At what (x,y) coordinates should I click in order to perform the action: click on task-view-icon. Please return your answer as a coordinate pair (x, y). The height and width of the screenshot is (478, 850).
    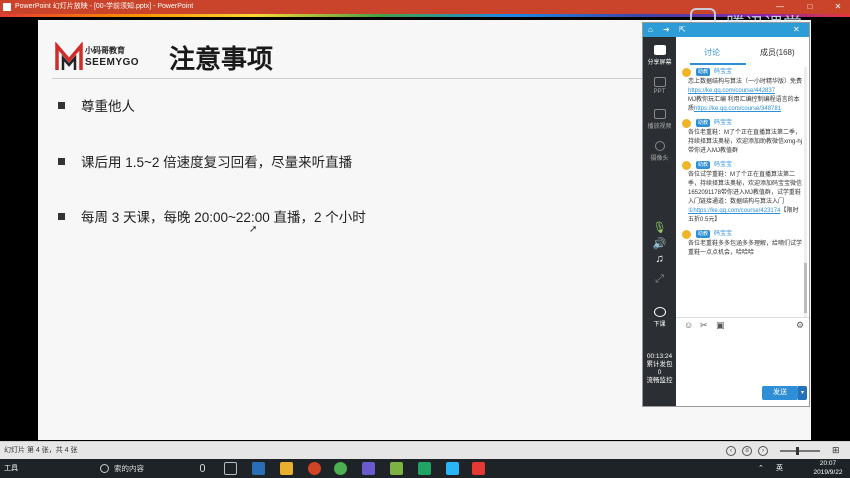
    Looking at the image, I should click on (230, 468).